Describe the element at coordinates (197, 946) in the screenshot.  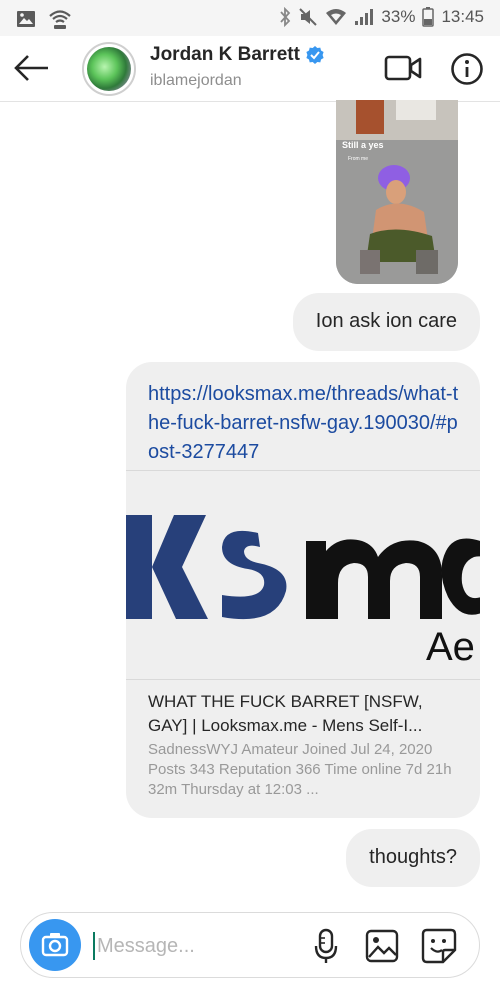
I see `message-input` at that location.